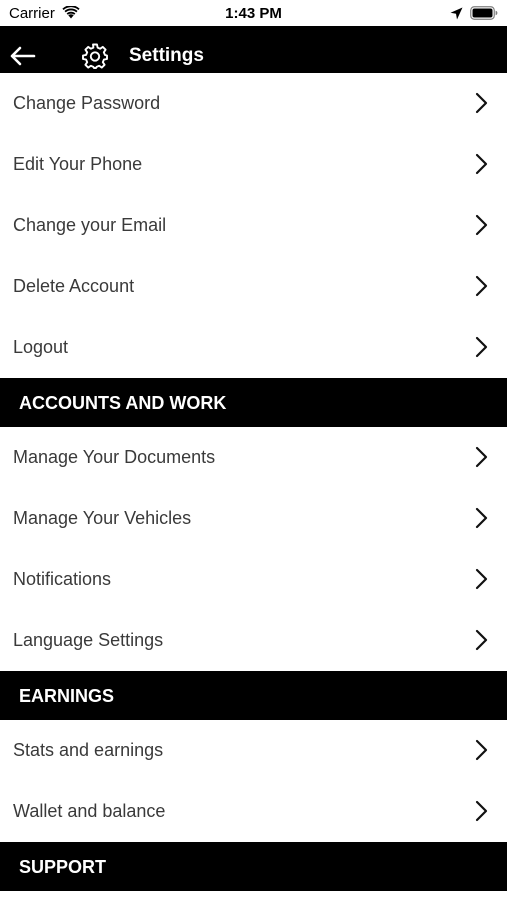 This screenshot has height=900, width=507. What do you see at coordinates (253, 750) in the screenshot?
I see `settings-item-stats-and-earnings: Stats and earnings` at bounding box center [253, 750].